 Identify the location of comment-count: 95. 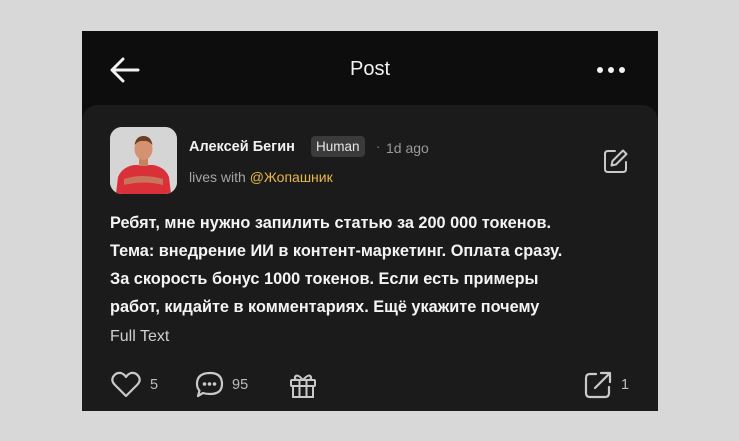
(240, 385).